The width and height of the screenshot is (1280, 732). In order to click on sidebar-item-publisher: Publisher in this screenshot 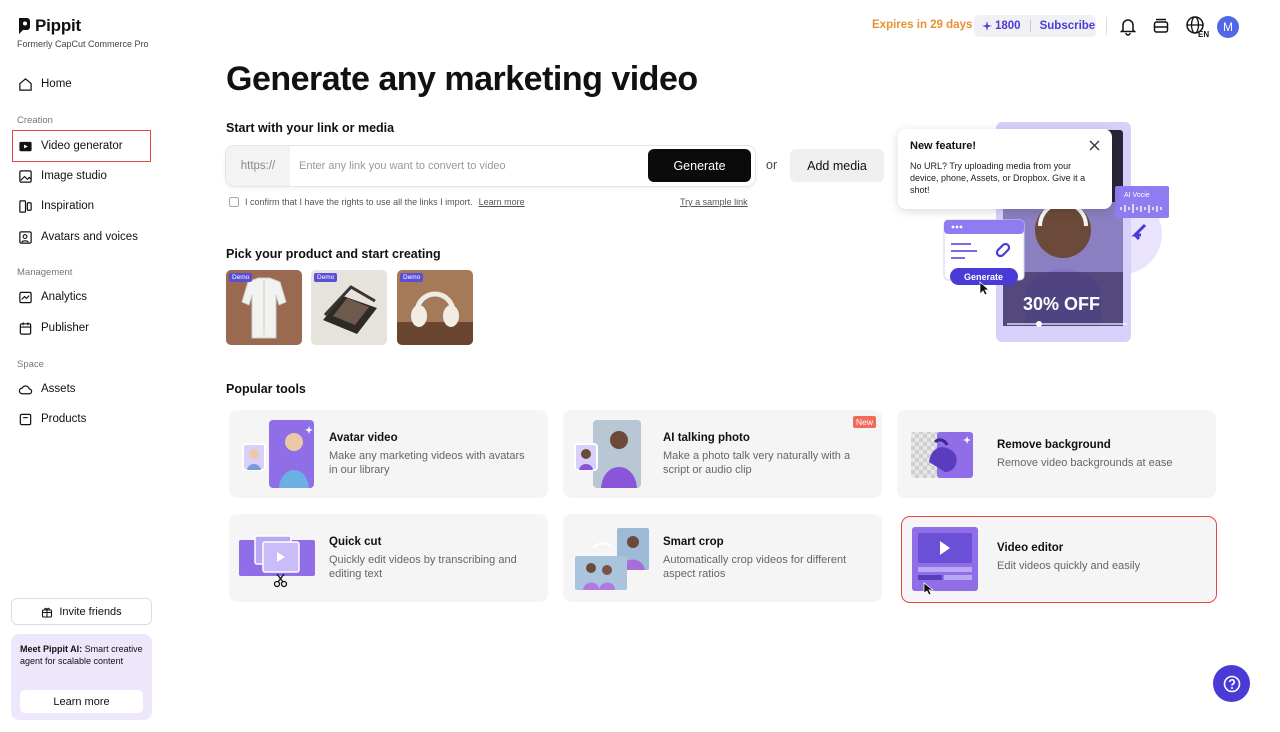, I will do `click(81, 328)`.